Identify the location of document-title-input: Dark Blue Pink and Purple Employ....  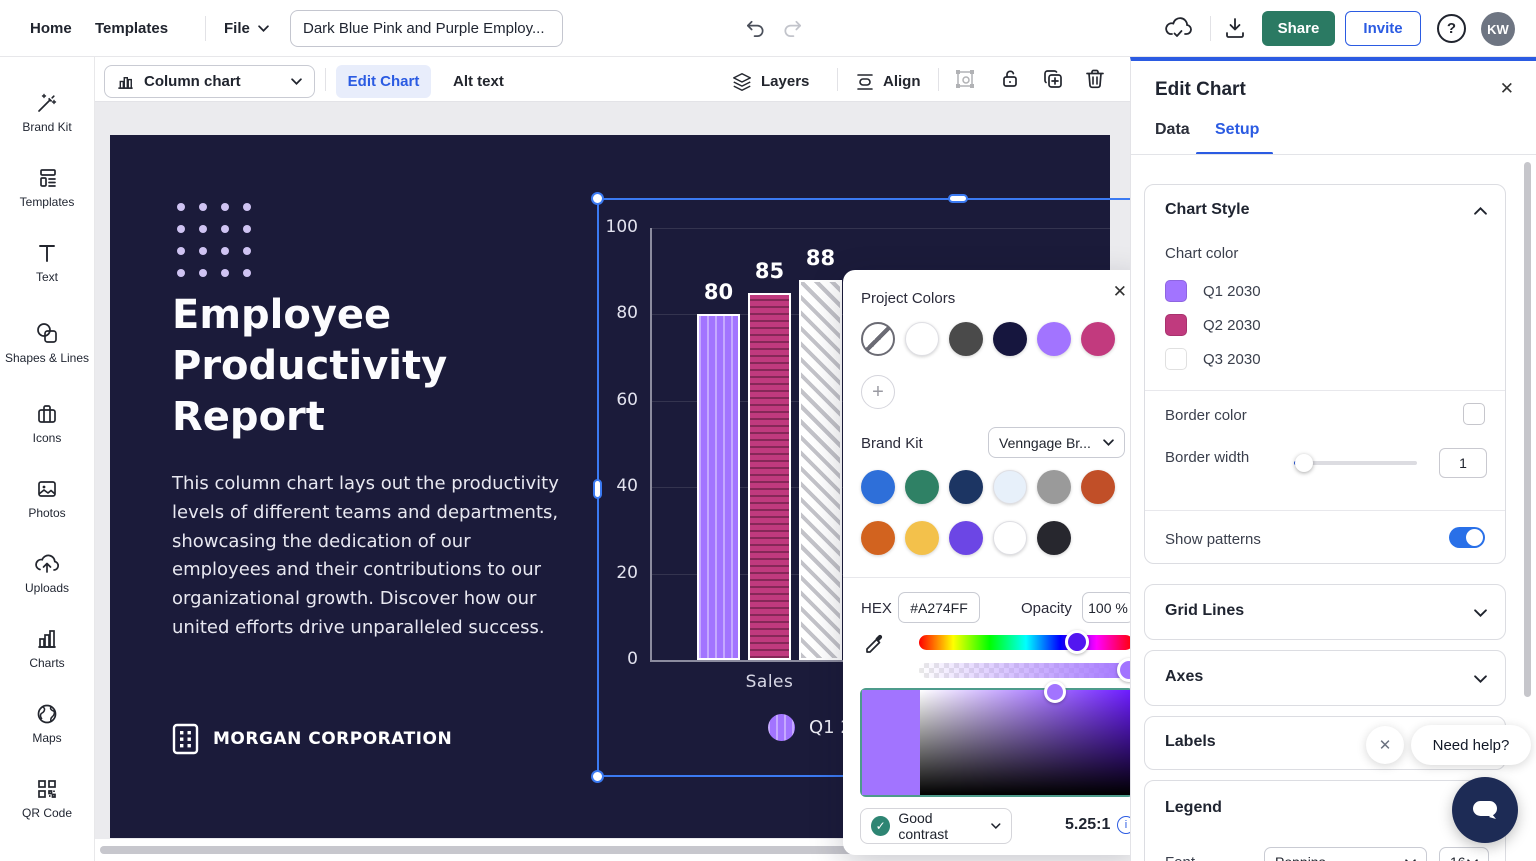
(426, 28).